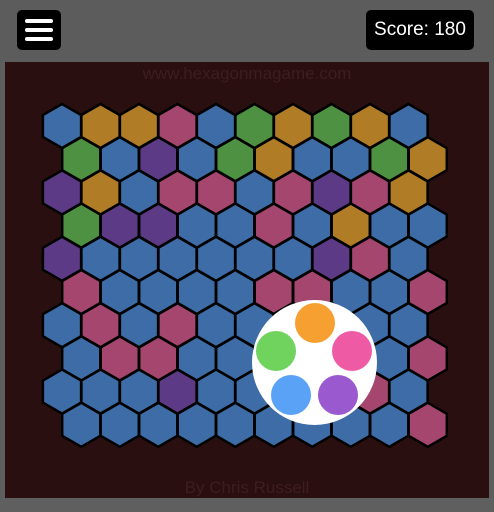 This screenshot has height=512, width=494. What do you see at coordinates (352, 351) in the screenshot?
I see `color-option-pink` at bounding box center [352, 351].